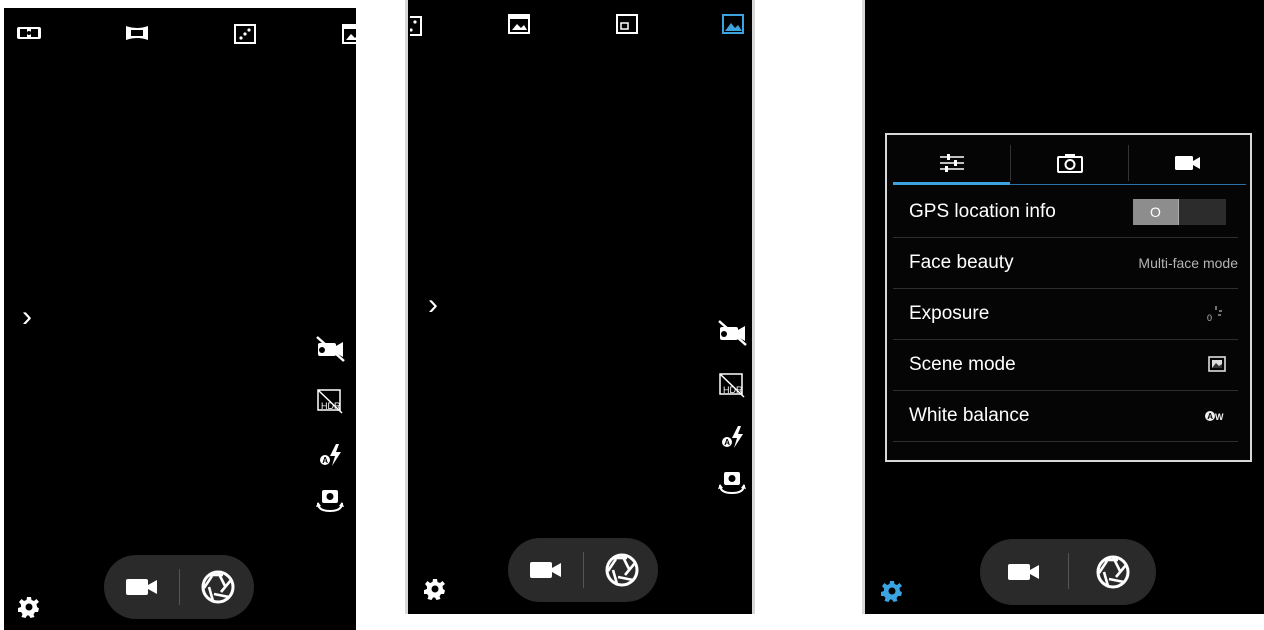 The width and height of the screenshot is (1264, 630). What do you see at coordinates (733, 24) in the screenshot?
I see `landscape-mode-icon` at bounding box center [733, 24].